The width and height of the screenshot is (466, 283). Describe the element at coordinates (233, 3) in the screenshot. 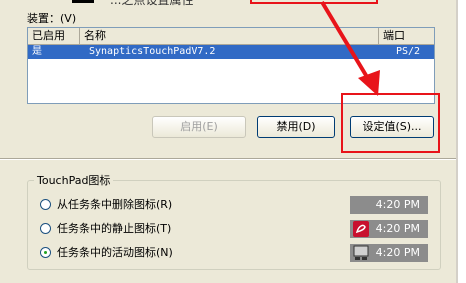

I see `title-strip: ...之点设置属性` at that location.